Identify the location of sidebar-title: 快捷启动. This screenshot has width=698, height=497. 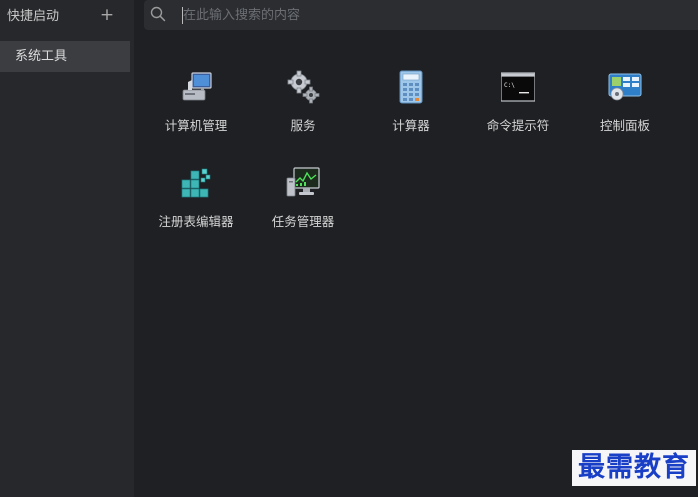
(33, 16).